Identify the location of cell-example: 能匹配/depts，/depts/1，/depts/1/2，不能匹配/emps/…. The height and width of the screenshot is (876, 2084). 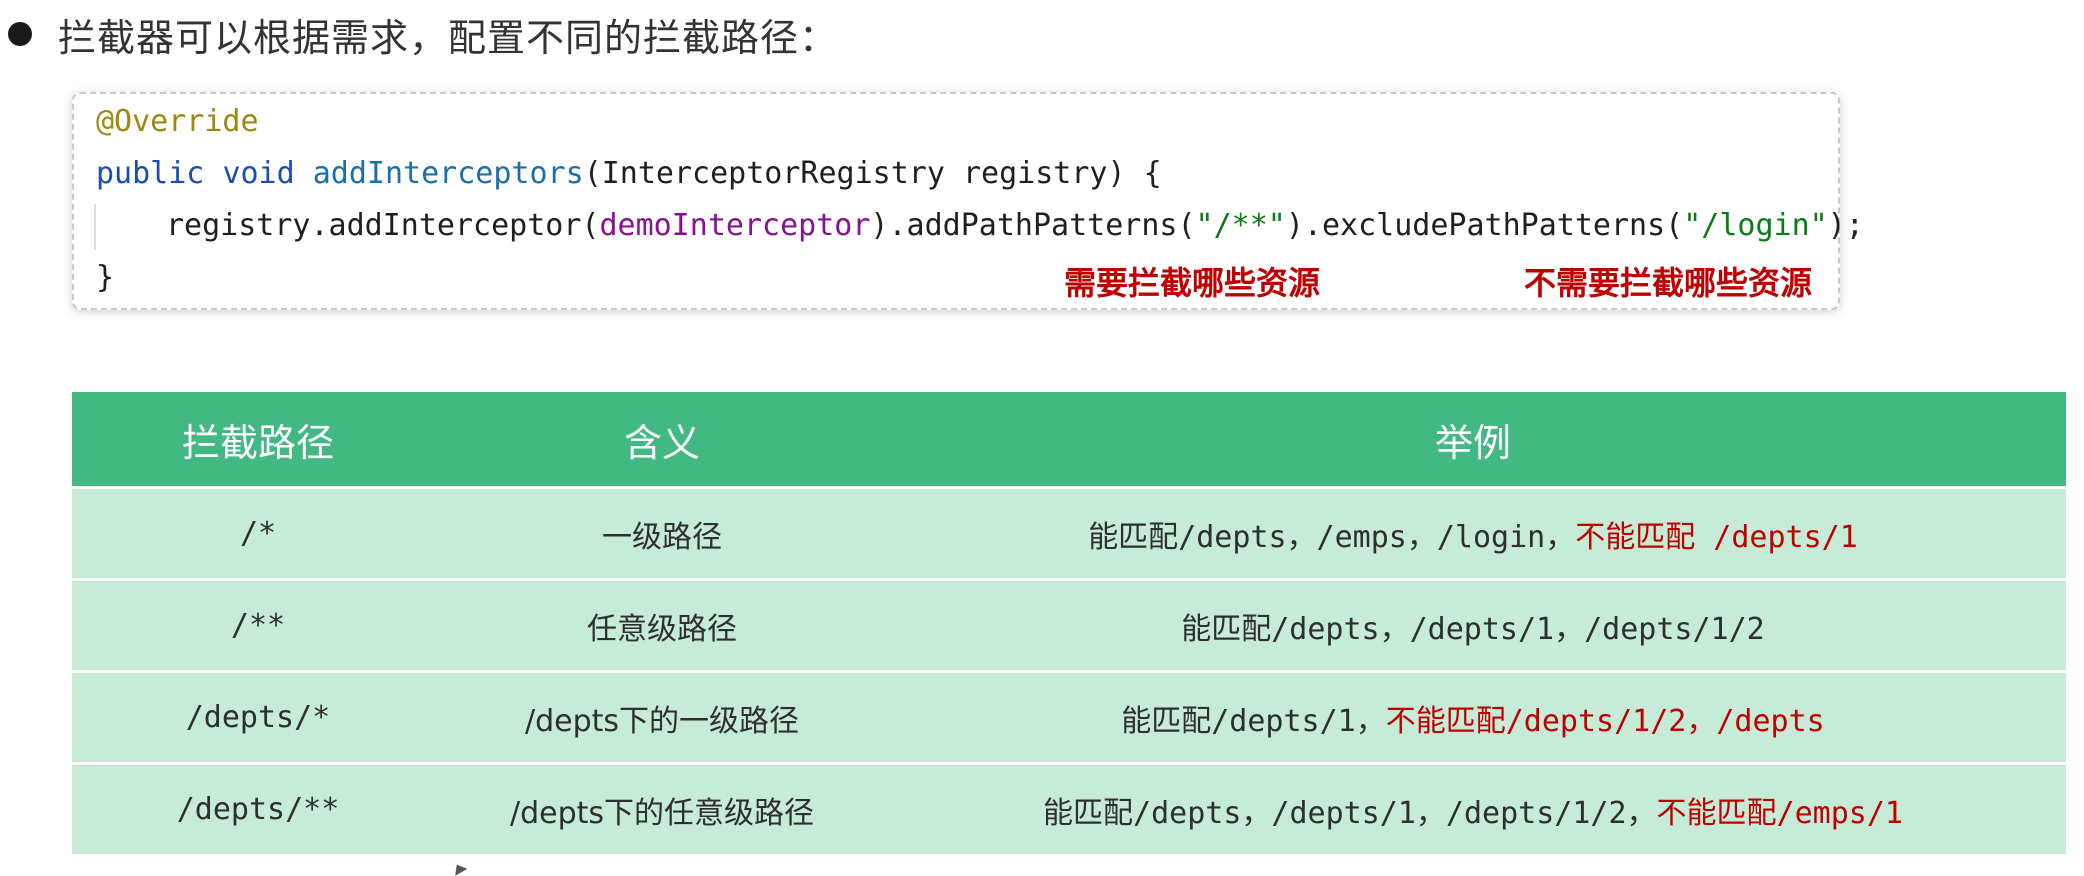
(1473, 808).